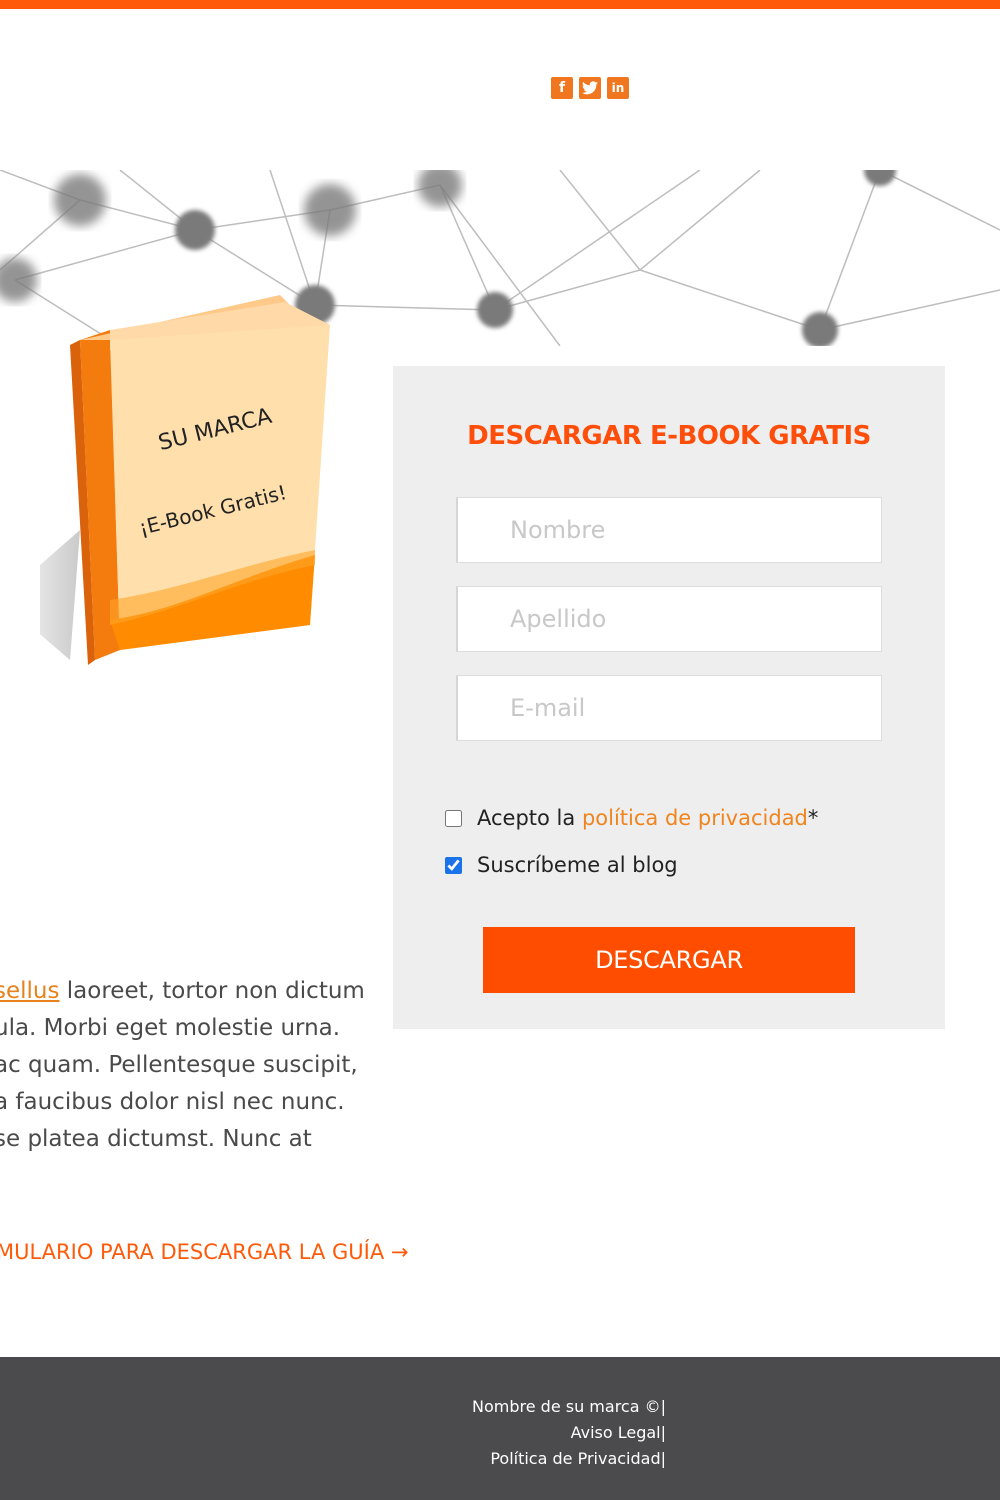 The height and width of the screenshot is (1500, 1000). I want to click on body-line: se platea dictumst. Nunc at, so click(156, 1139).